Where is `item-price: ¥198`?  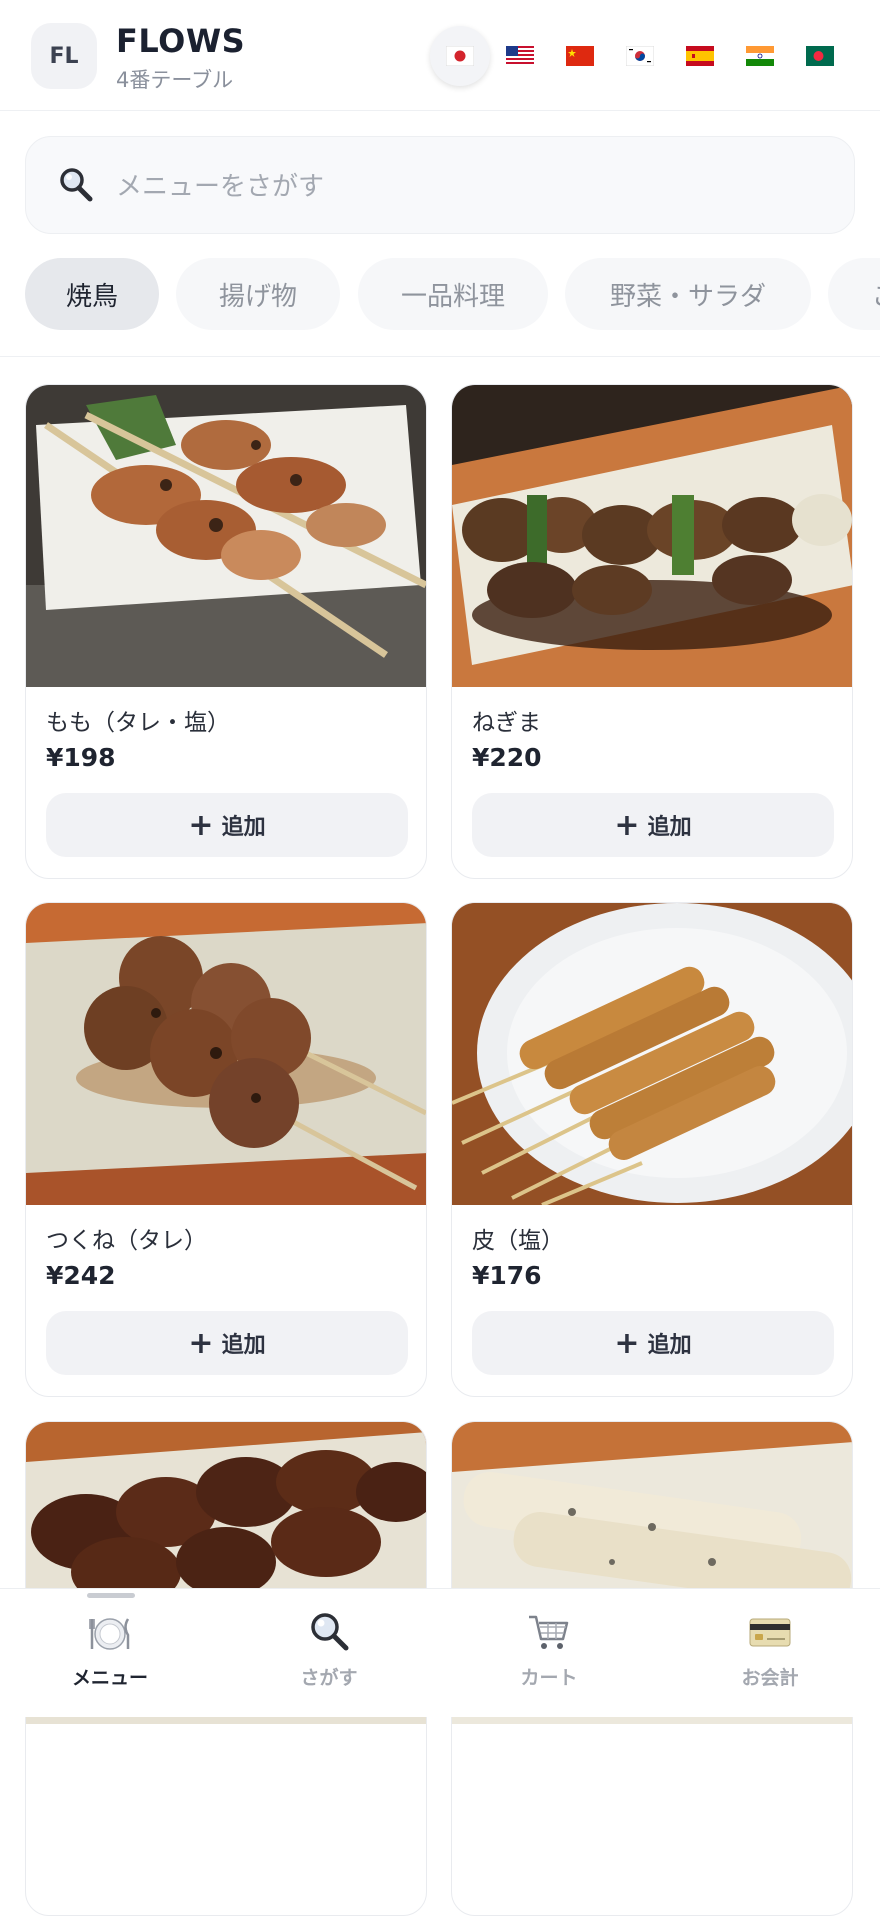 item-price: ¥198 is located at coordinates (81, 757).